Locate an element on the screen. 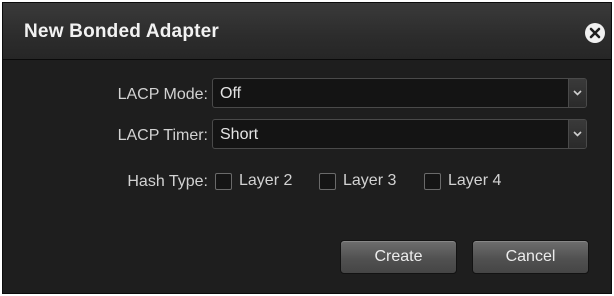 This screenshot has width=614, height=296. lacp-mode-label: LACP Mode: is located at coordinates (162, 94).